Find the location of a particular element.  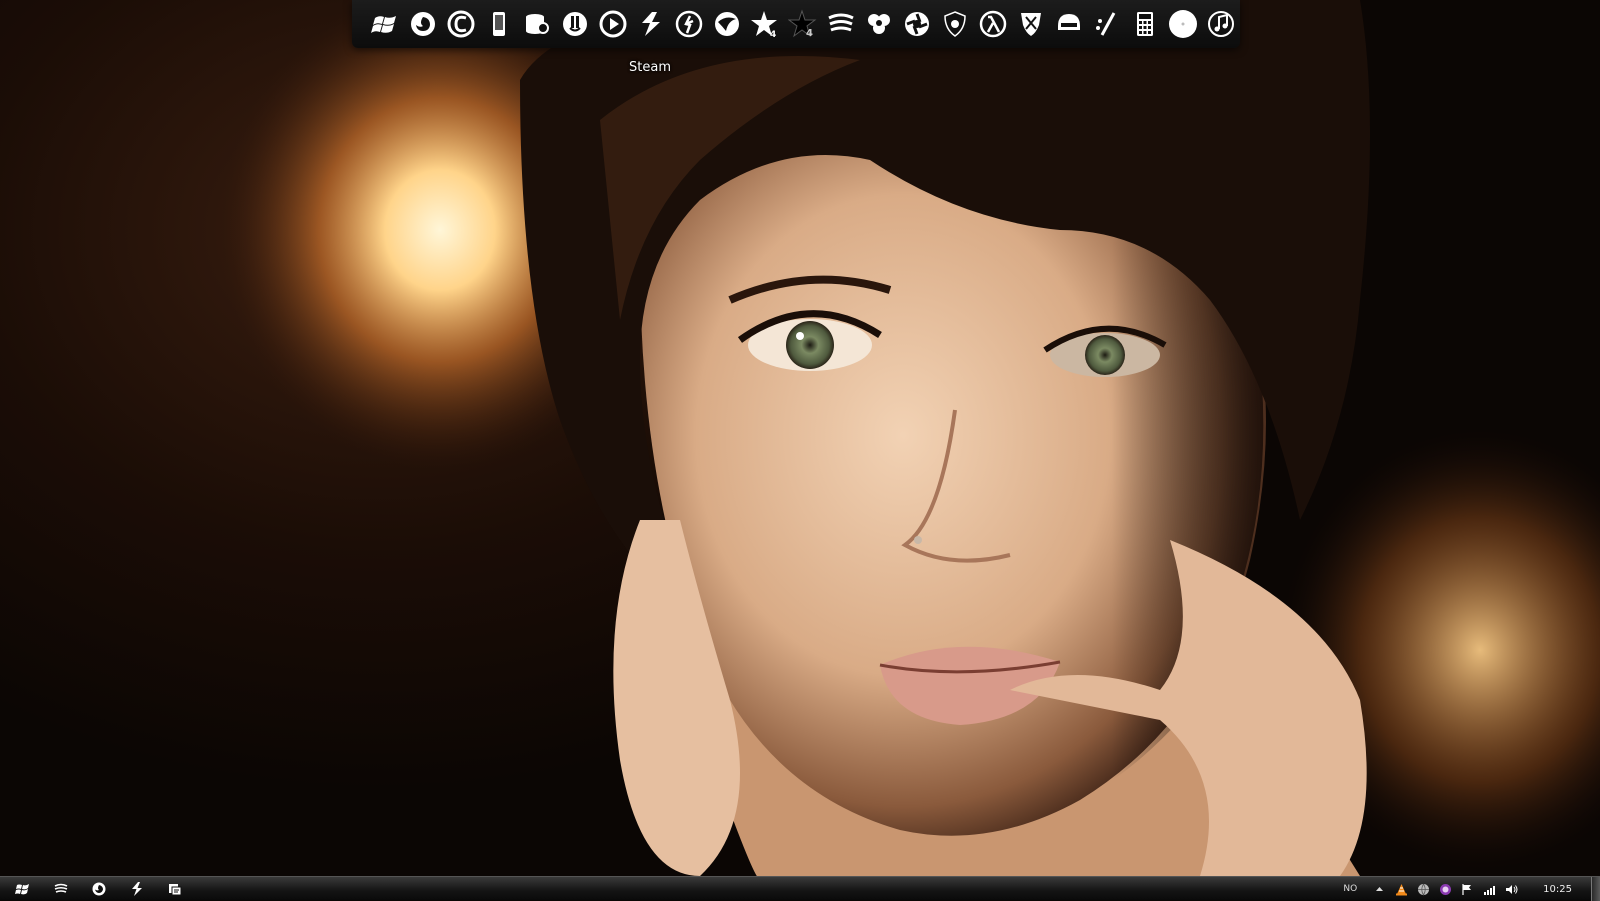

dock-item-steam is located at coordinates (651, 24).